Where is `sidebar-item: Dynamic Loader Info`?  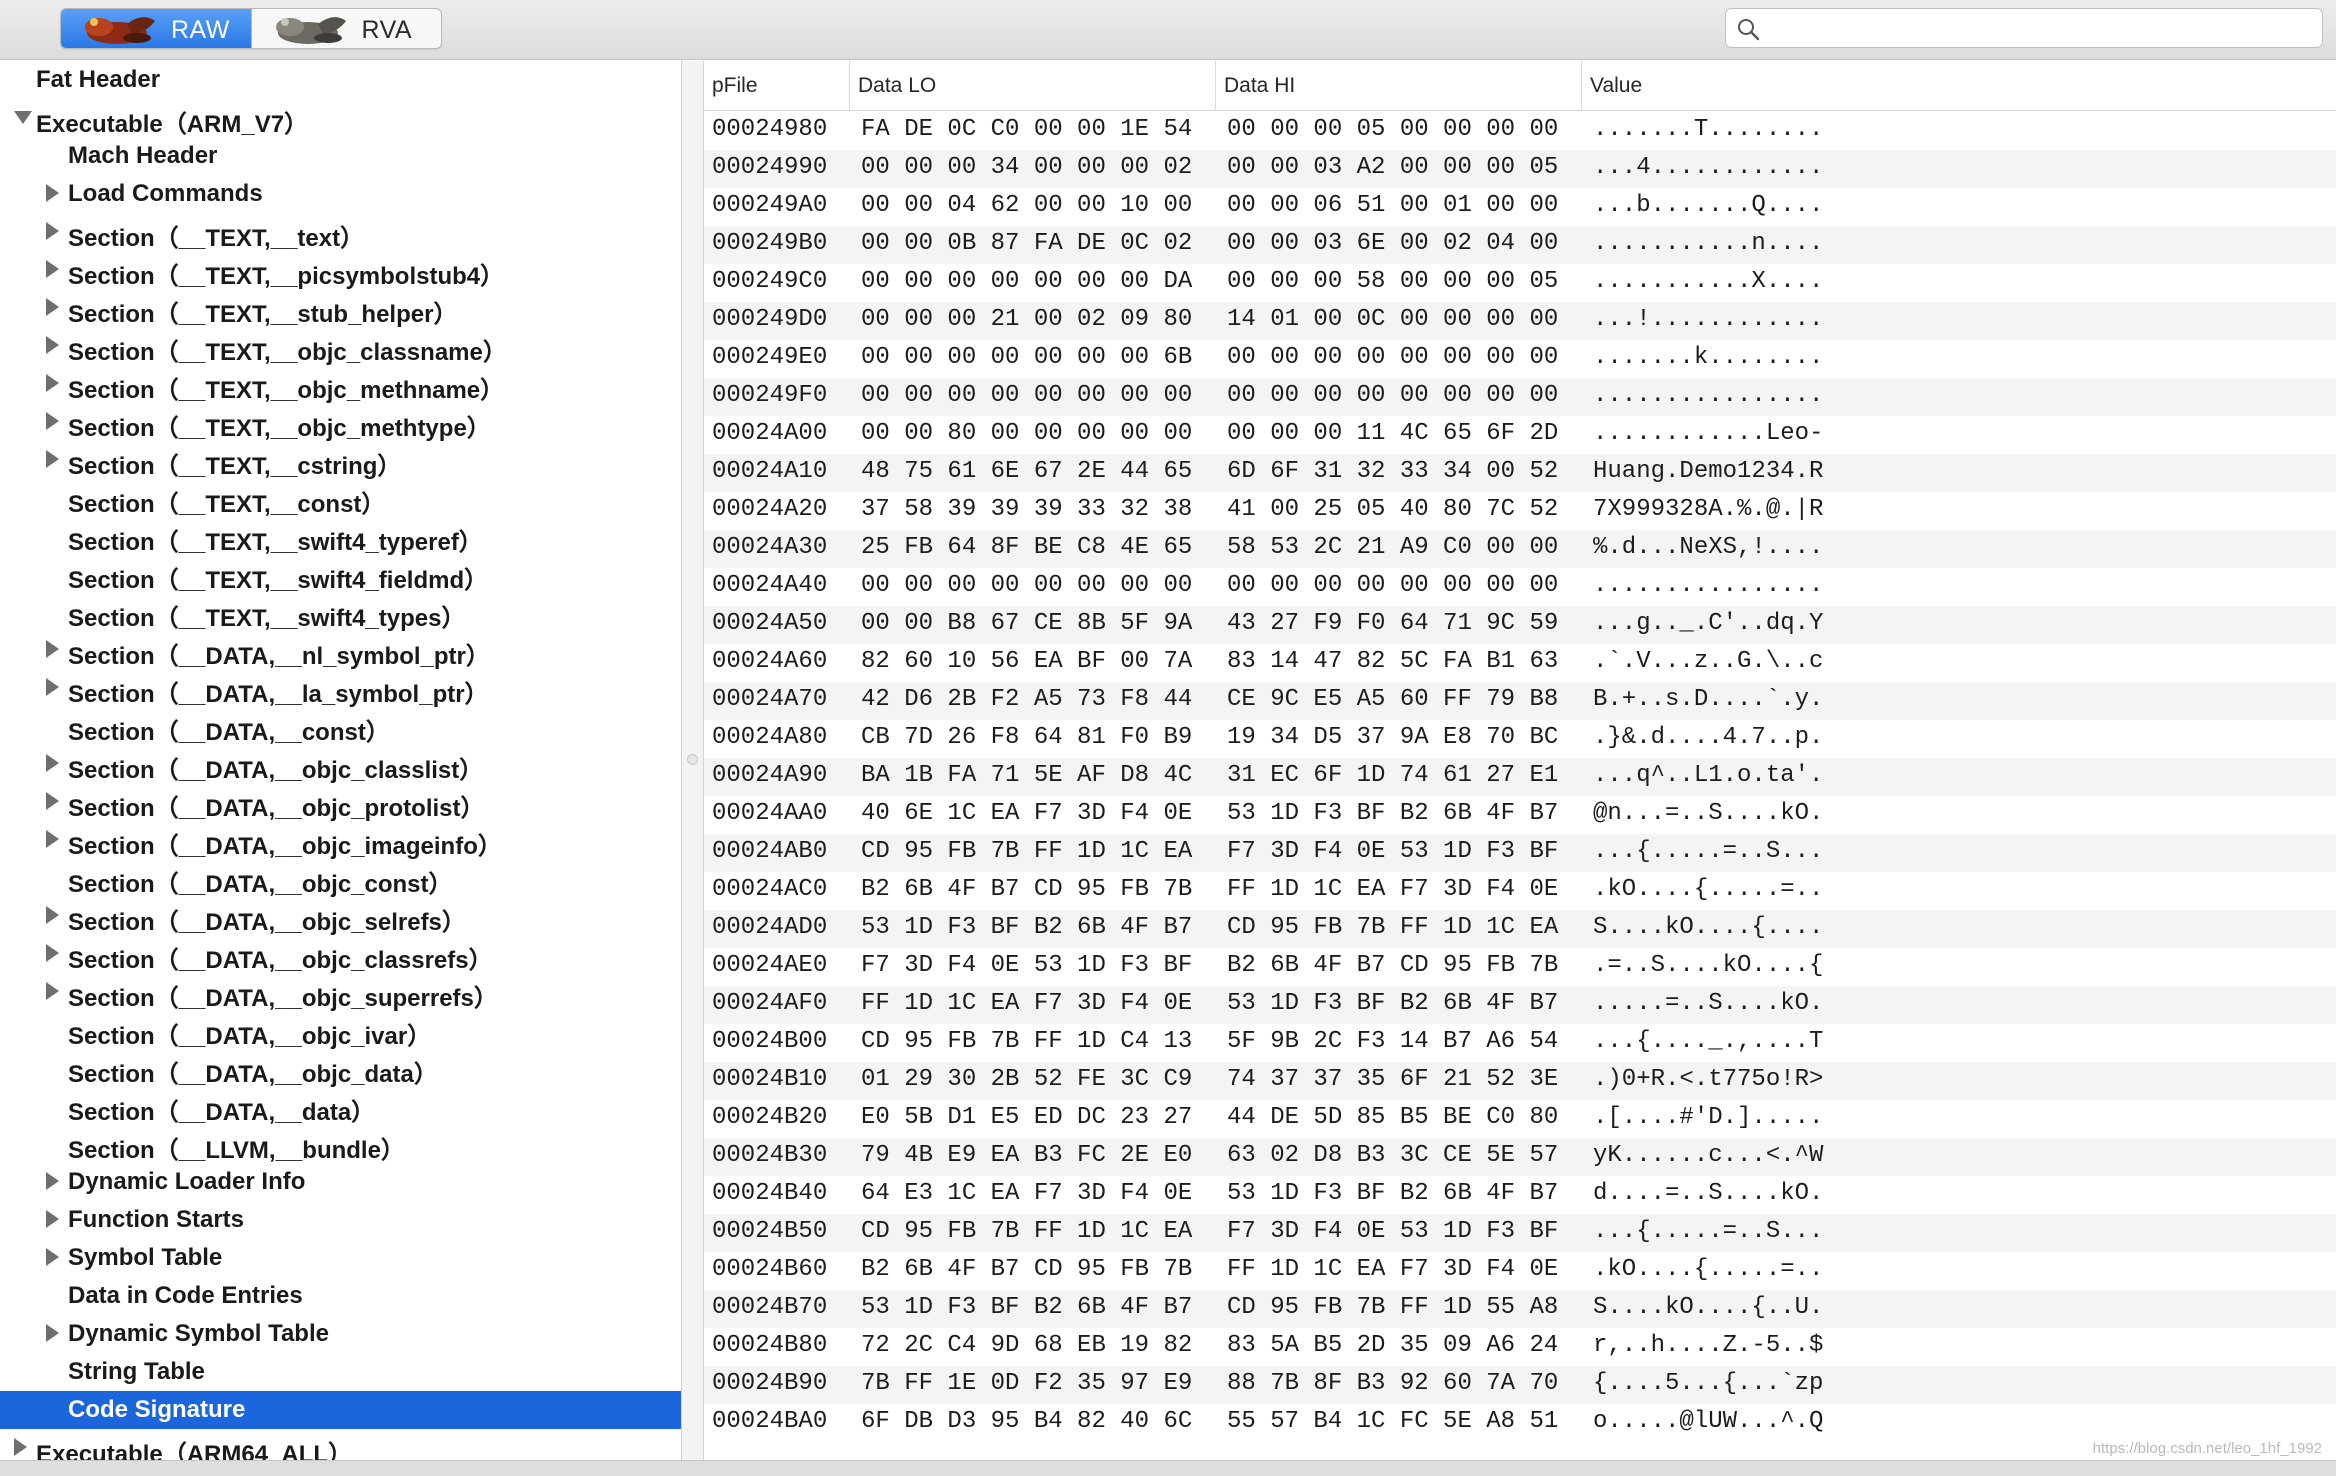 sidebar-item: Dynamic Loader Info is located at coordinates (340, 1182).